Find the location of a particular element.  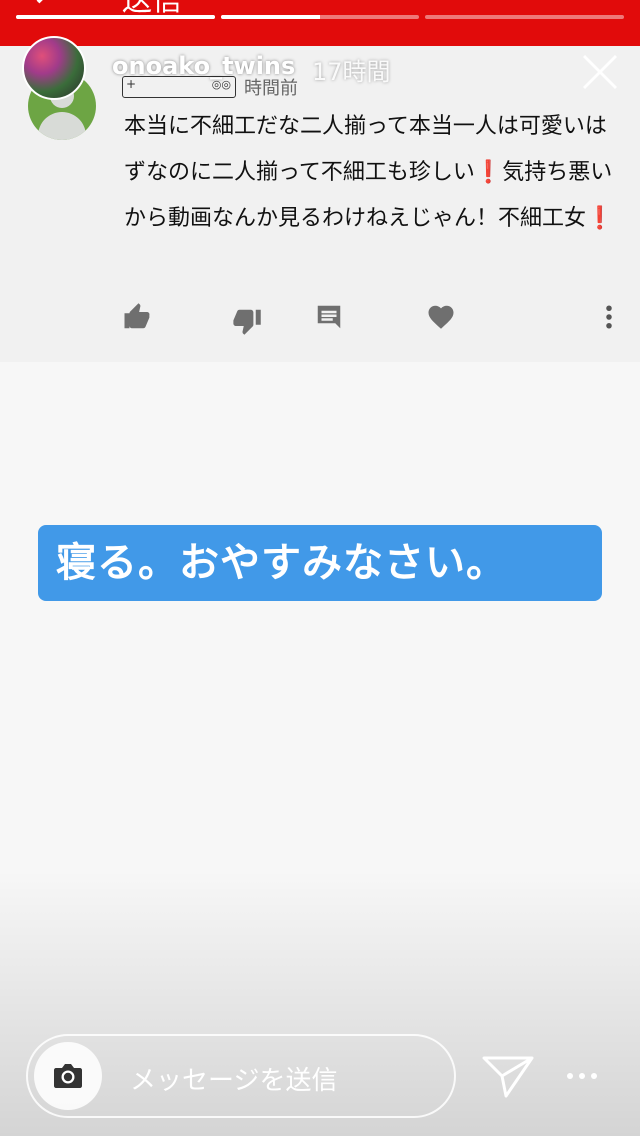

story-header: onoako_twins 17時間 is located at coordinates (322, 68).